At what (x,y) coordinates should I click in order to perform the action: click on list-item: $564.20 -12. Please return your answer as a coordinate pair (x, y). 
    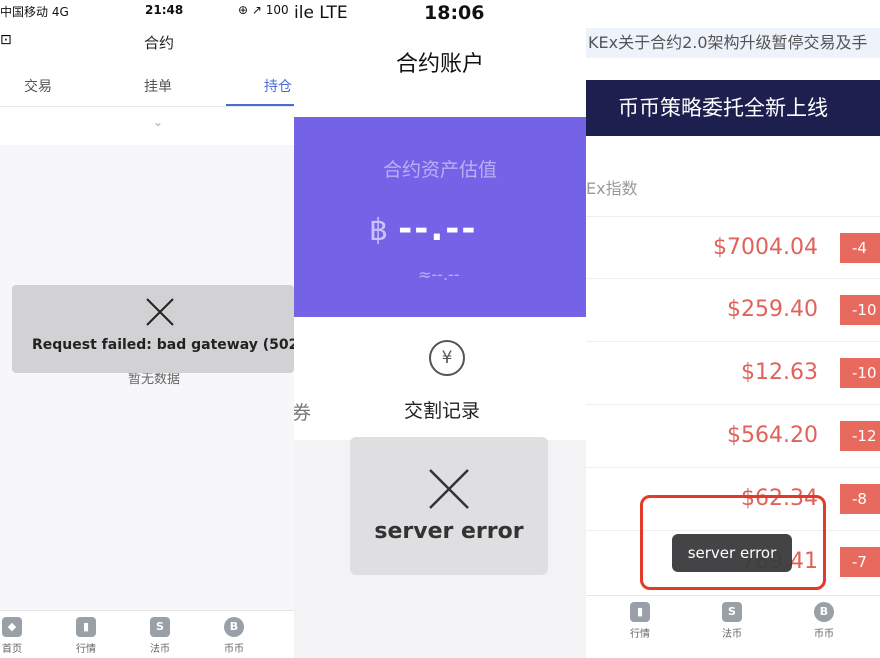
    Looking at the image, I should click on (733, 435).